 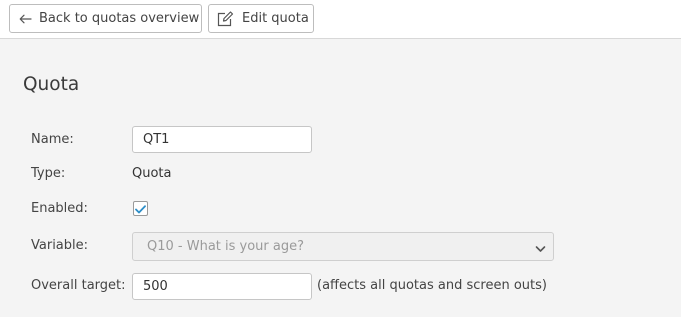 I want to click on type-value: Quota, so click(x=152, y=173).